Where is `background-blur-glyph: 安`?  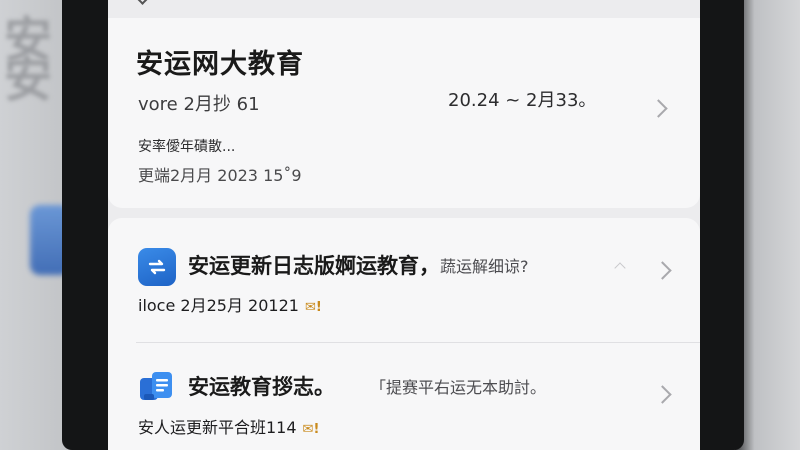 background-blur-glyph: 安 is located at coordinates (28, 80).